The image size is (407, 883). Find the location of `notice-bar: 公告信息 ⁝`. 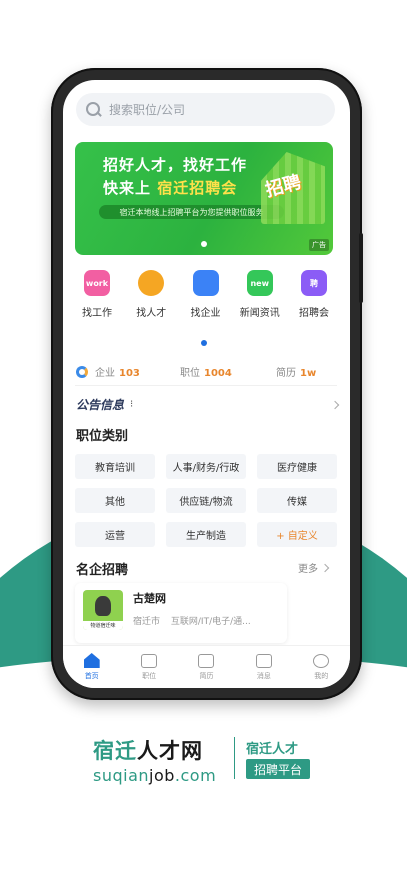

notice-bar: 公告信息 ⁝ is located at coordinates (208, 404).